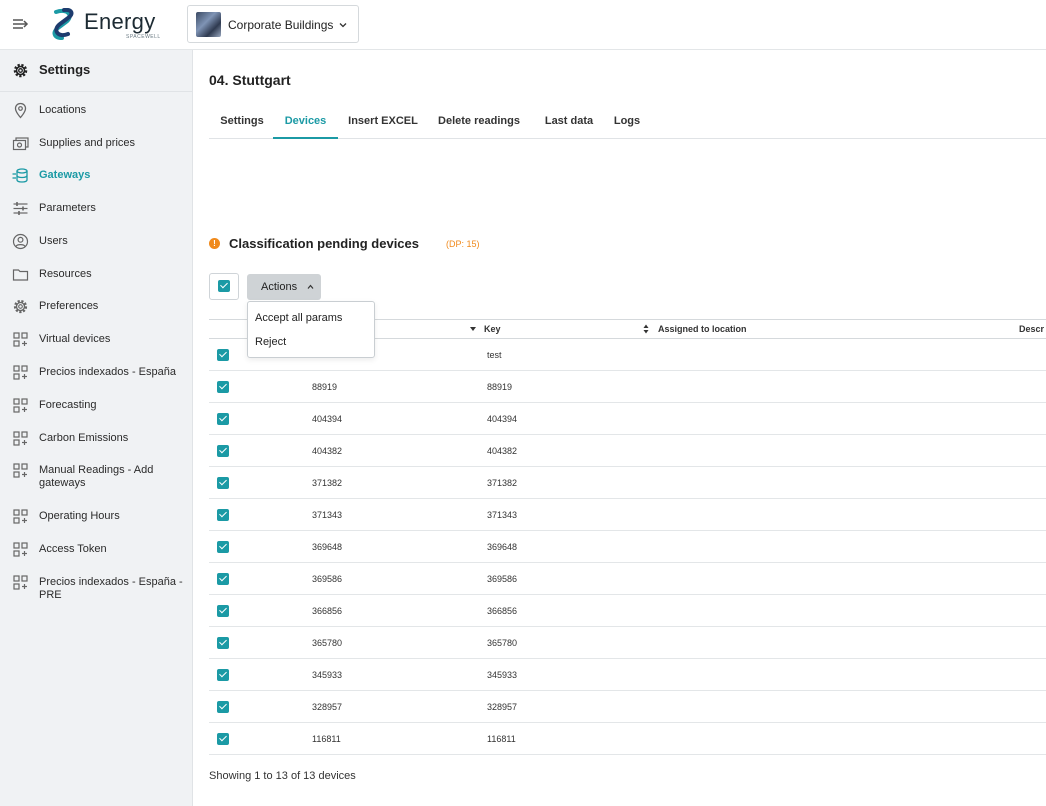 The height and width of the screenshot is (806, 1046). Describe the element at coordinates (502, 611) in the screenshot. I see `cell-key: 366856` at that location.